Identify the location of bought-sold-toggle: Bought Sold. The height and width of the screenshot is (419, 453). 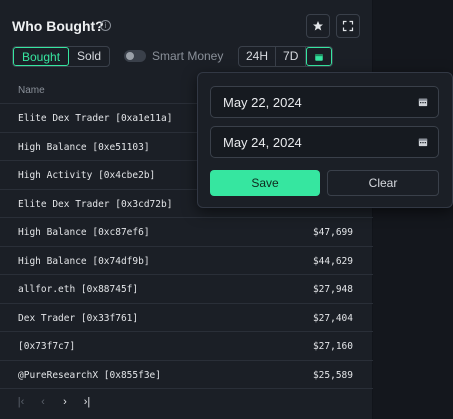
(61, 56).